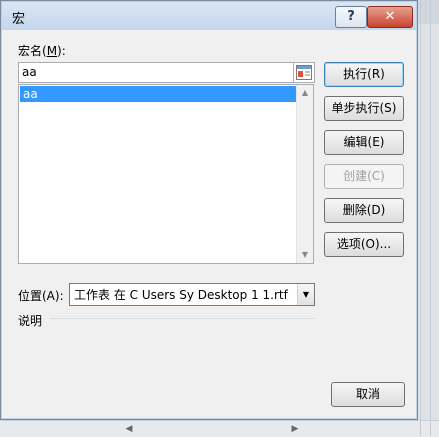 The width and height of the screenshot is (439, 437). What do you see at coordinates (295, 429) in the screenshot?
I see `scroll-right-arrow-icon: ▶` at bounding box center [295, 429].